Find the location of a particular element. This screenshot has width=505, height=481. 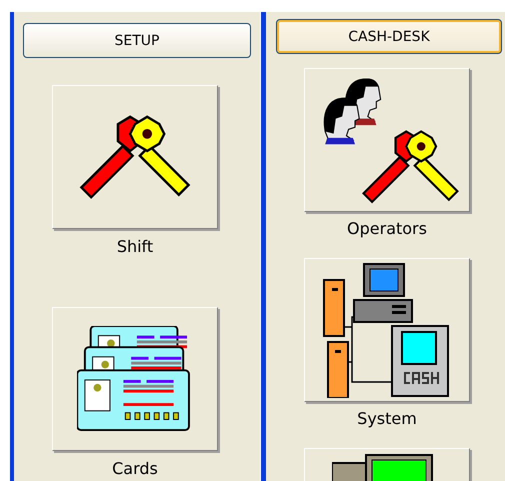

tile-label: Operators is located at coordinates (387, 229).